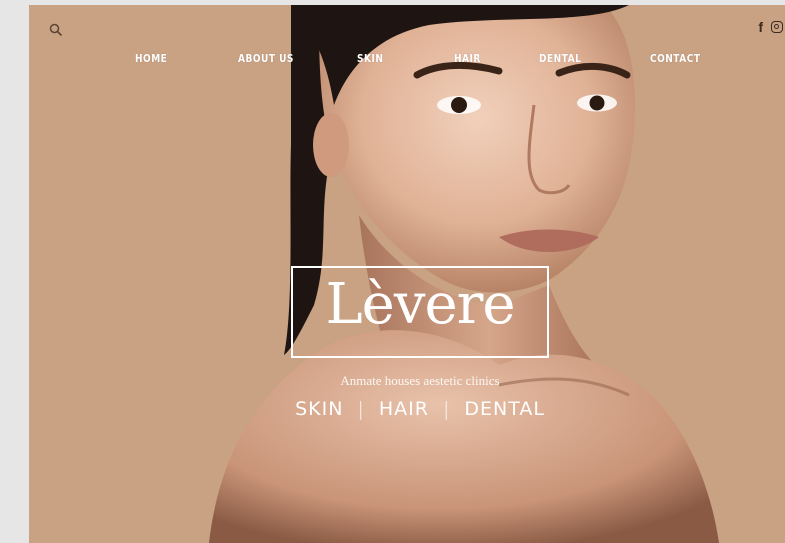 The image size is (785, 543). What do you see at coordinates (319, 409) in the screenshot?
I see `service-skin: SKIN` at bounding box center [319, 409].